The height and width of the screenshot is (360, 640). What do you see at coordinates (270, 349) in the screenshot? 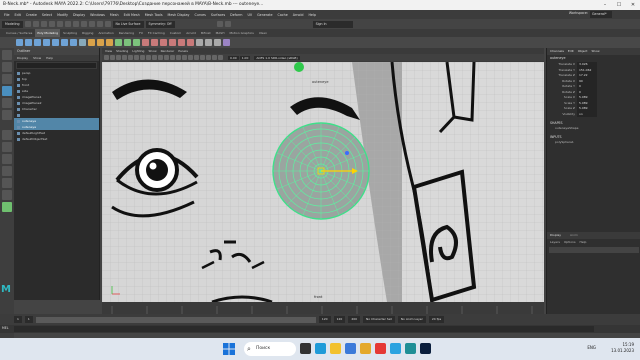
I see `taskbar-search: Поиск` at bounding box center [270, 349].